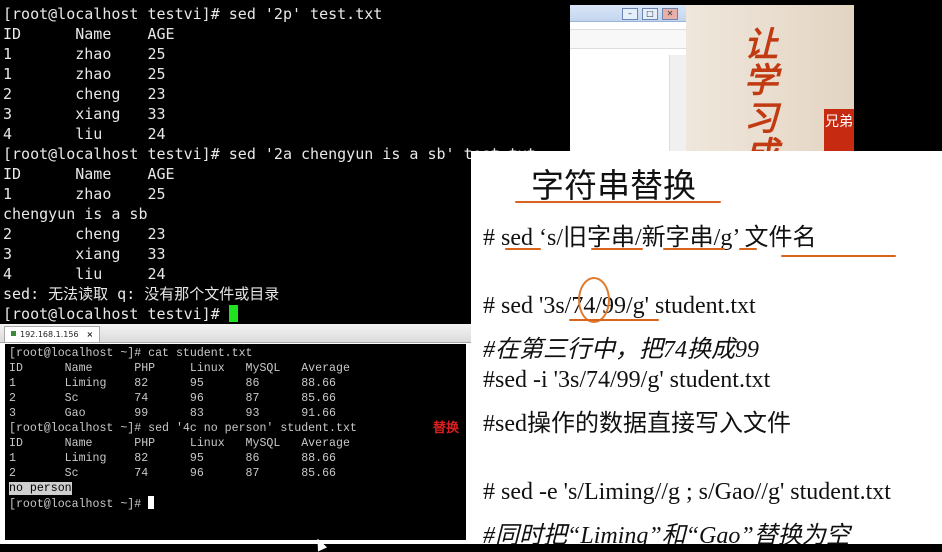  What do you see at coordinates (677, 103) in the screenshot?
I see `window-scrollbar` at bounding box center [677, 103].